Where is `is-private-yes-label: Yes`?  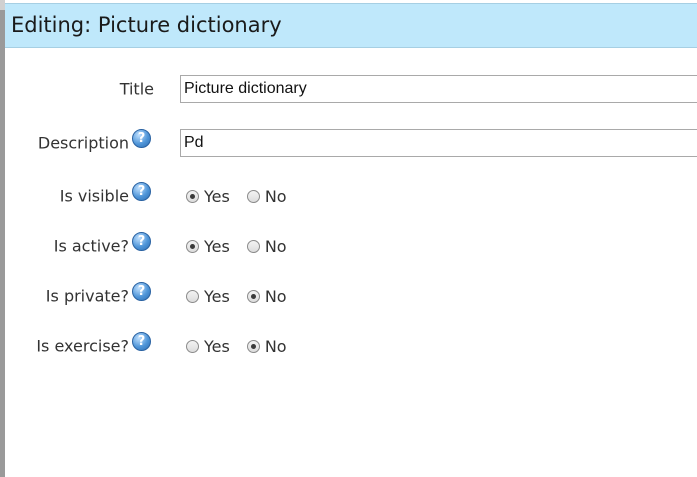
is-private-yes-label: Yes is located at coordinates (217, 296).